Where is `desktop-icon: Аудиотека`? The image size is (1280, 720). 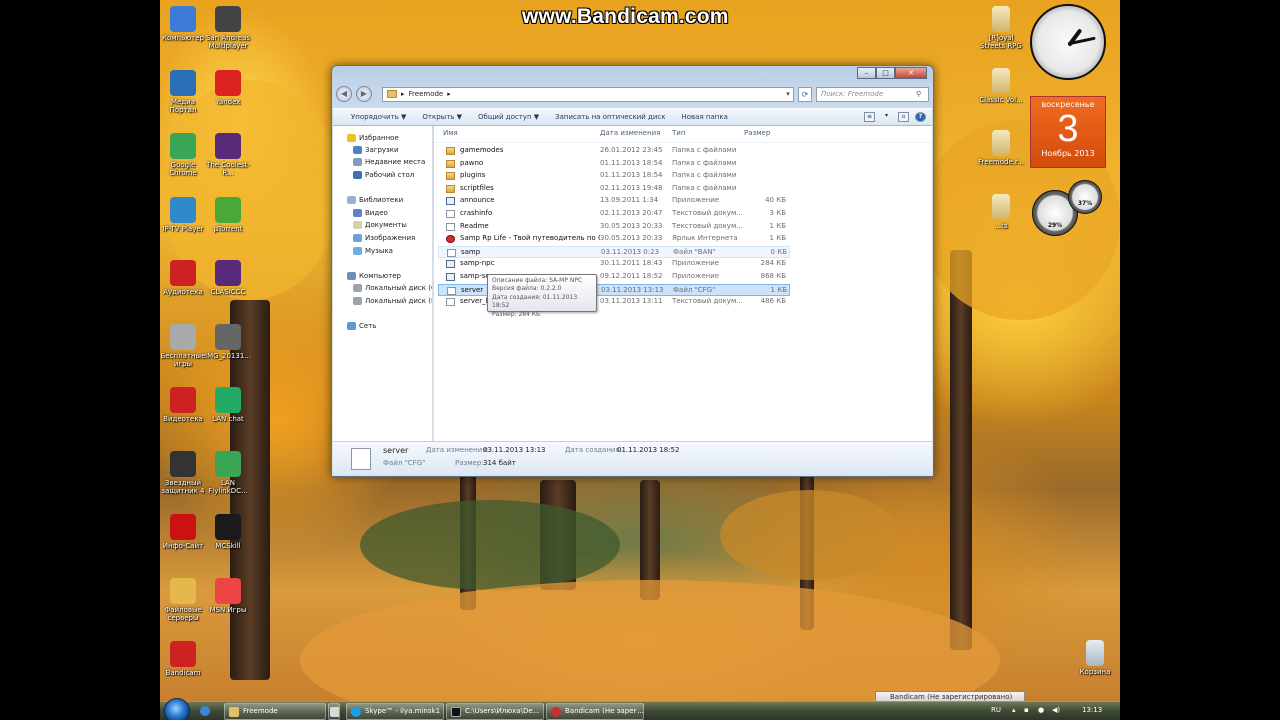
desktop-icon: Аудиотека is located at coordinates (183, 278).